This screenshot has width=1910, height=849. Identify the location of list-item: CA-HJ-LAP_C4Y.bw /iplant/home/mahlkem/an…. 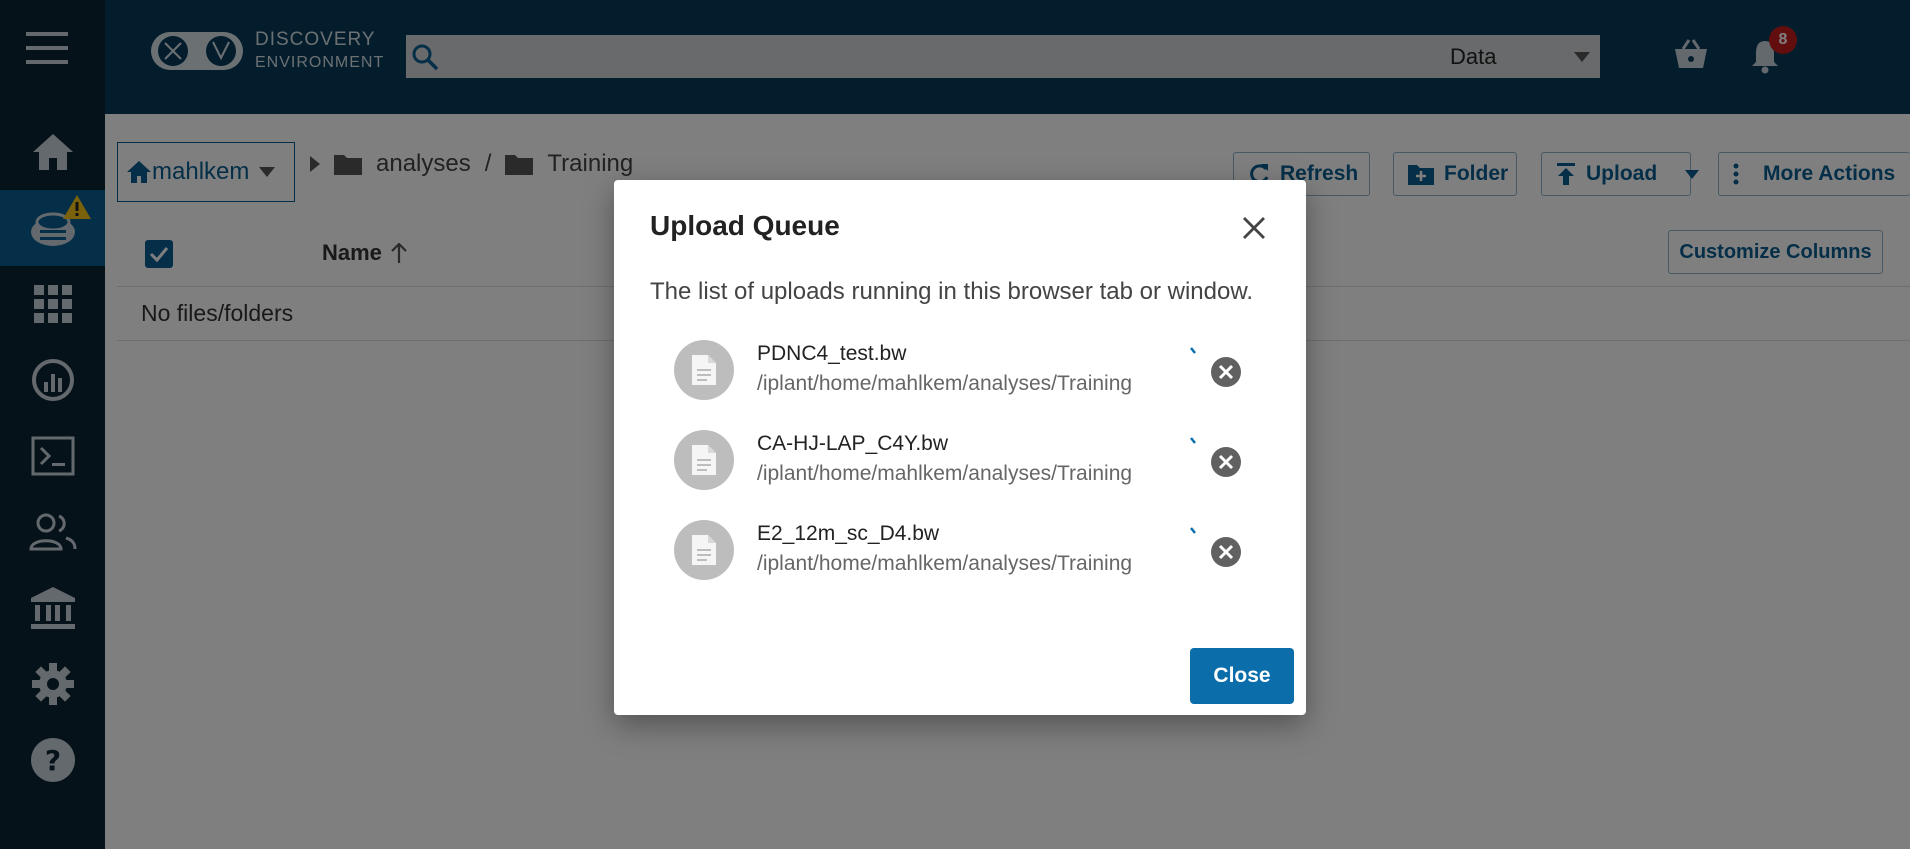
(974, 461).